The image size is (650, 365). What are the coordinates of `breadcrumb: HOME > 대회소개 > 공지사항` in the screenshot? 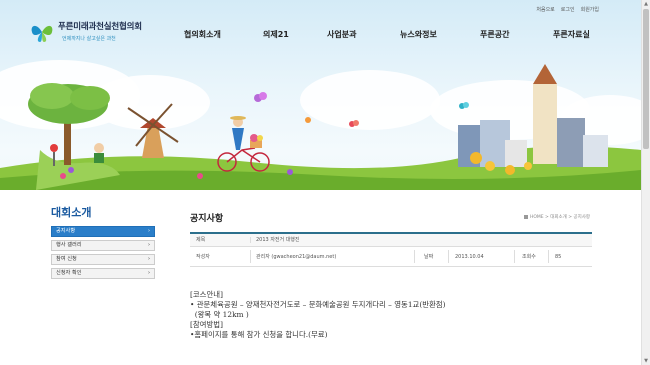 It's located at (556, 217).